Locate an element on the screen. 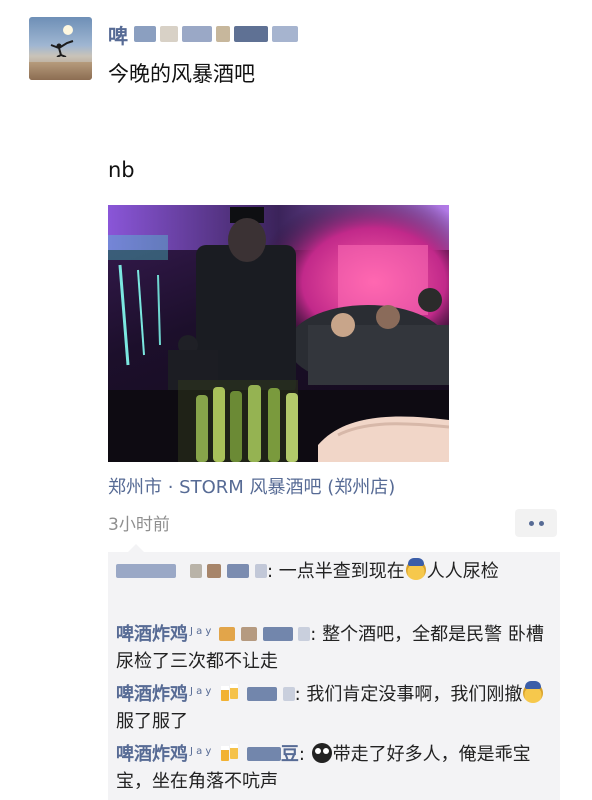 This screenshot has width=592, height=800. comments-notch is located at coordinates (136, 548).